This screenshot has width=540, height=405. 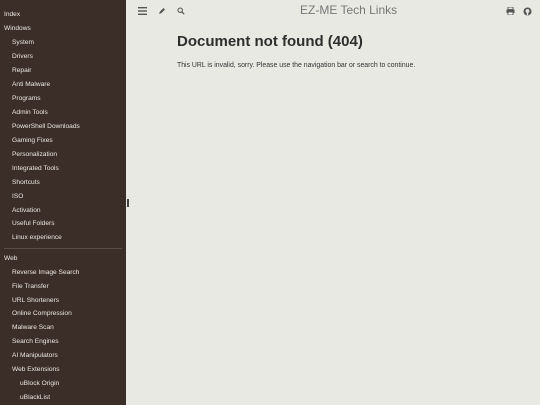 I want to click on sidebar-item-powershell-downloads: PowerShell Downloads, so click(x=46, y=127).